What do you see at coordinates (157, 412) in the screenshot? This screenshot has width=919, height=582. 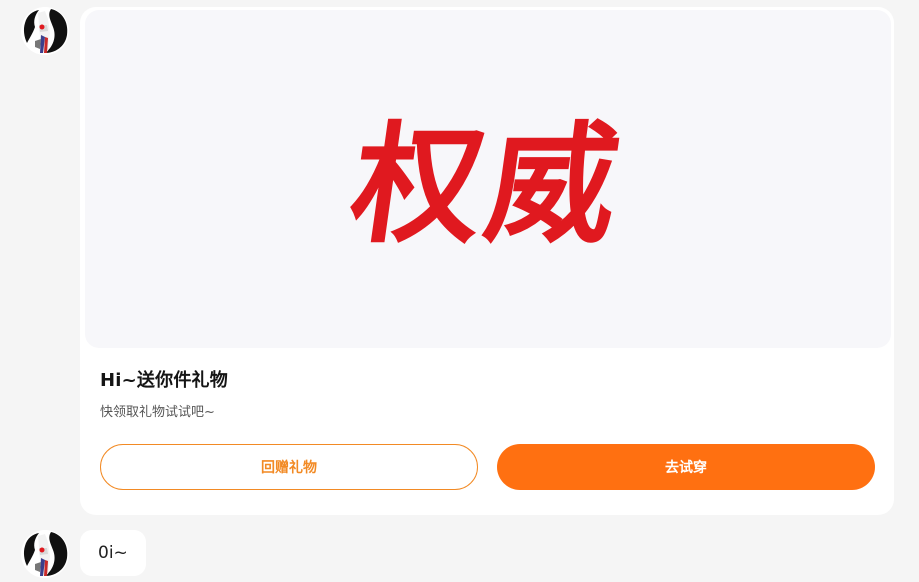 I see `gift-card-subtitle: 快领取礼物试试吧~` at bounding box center [157, 412].